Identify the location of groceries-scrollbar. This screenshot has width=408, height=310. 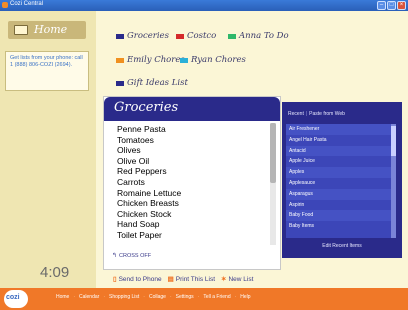
(273, 184).